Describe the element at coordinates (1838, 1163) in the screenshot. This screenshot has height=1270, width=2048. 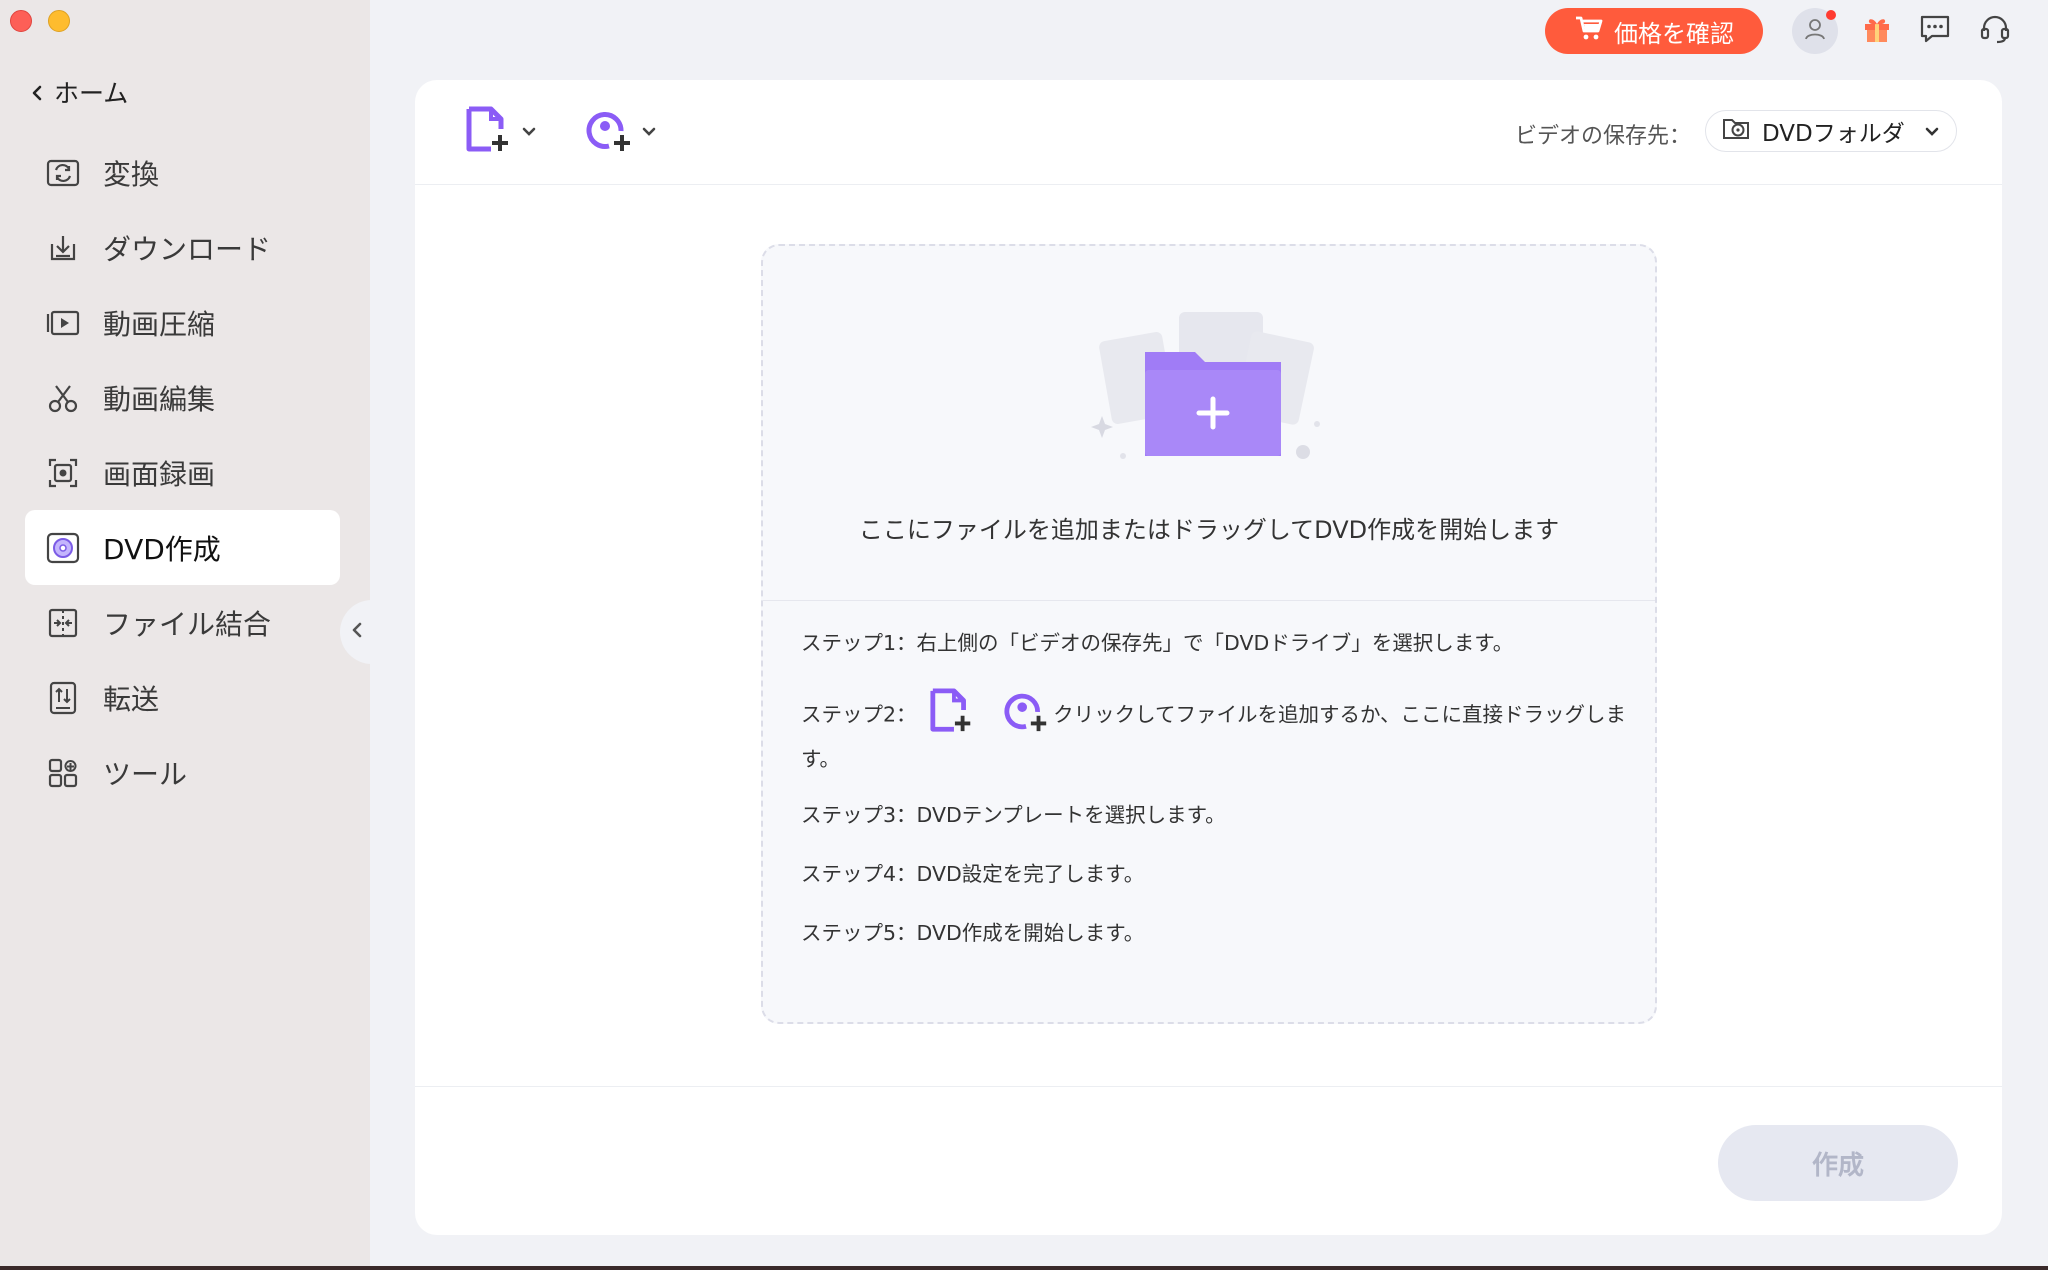
I see `create-button: 作成` at that location.